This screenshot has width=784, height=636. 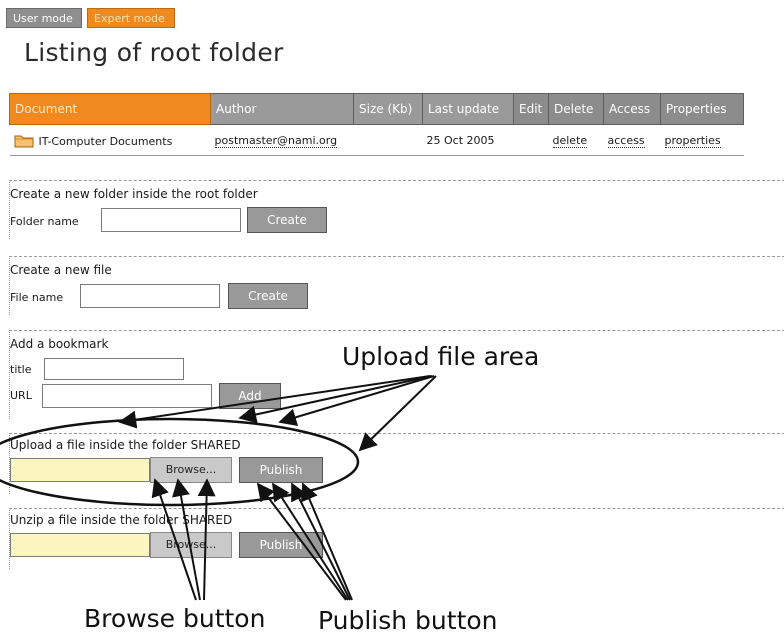 What do you see at coordinates (276, 140) in the screenshot?
I see `author-link: postmaster@nami.org` at bounding box center [276, 140].